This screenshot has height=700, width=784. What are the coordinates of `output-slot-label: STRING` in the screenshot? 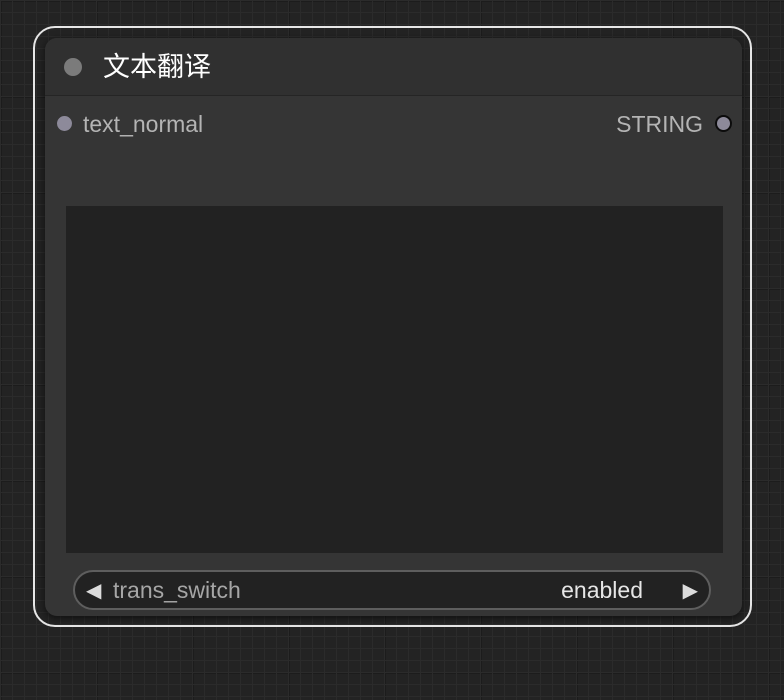 It's located at (659, 124).